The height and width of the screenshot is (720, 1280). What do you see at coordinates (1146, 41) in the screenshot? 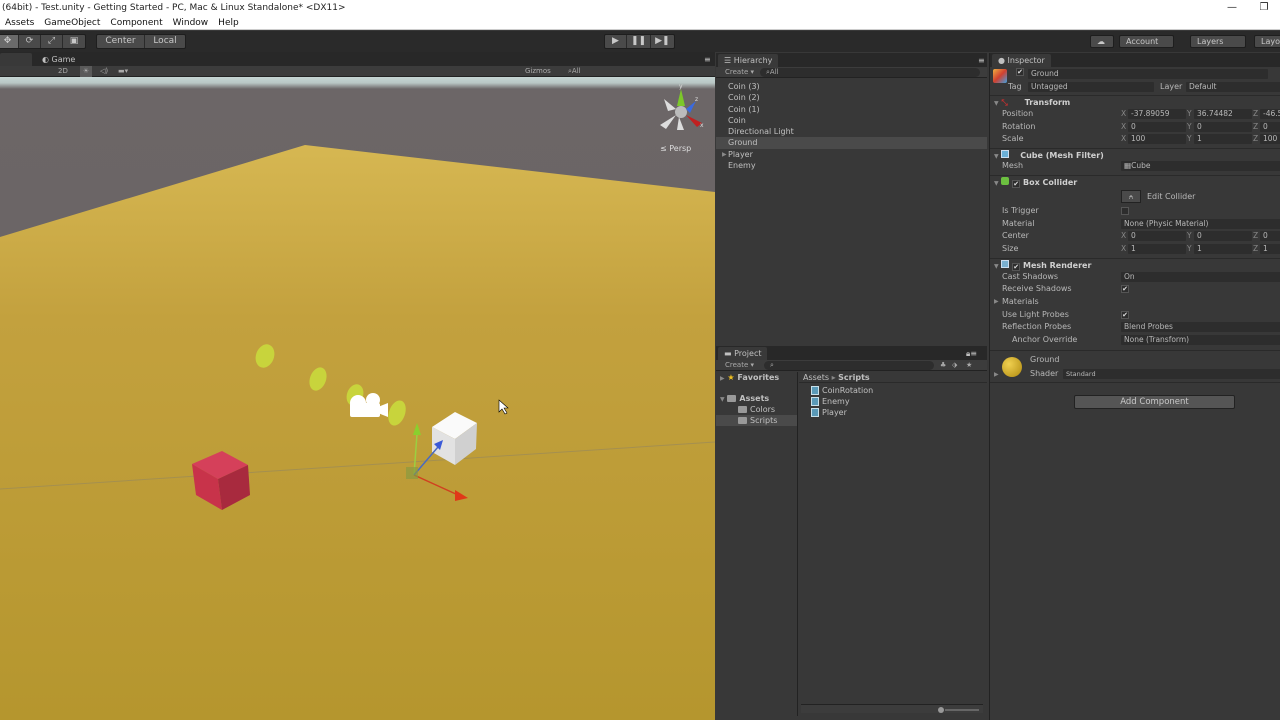
I see `account-dropdown: Account` at bounding box center [1146, 41].